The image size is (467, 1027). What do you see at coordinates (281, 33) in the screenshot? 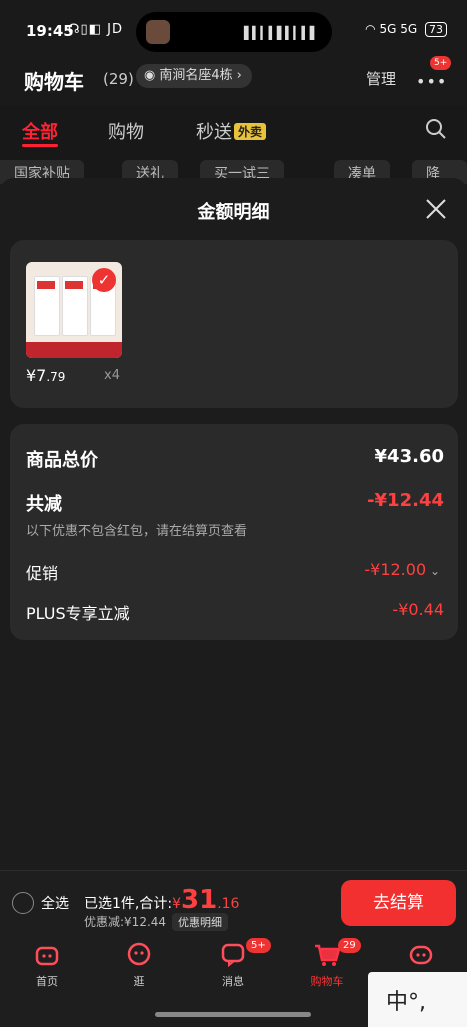
I see `audio-waveform-icon: ▌▍▎▍▌▍▎▍▌` at bounding box center [281, 33].